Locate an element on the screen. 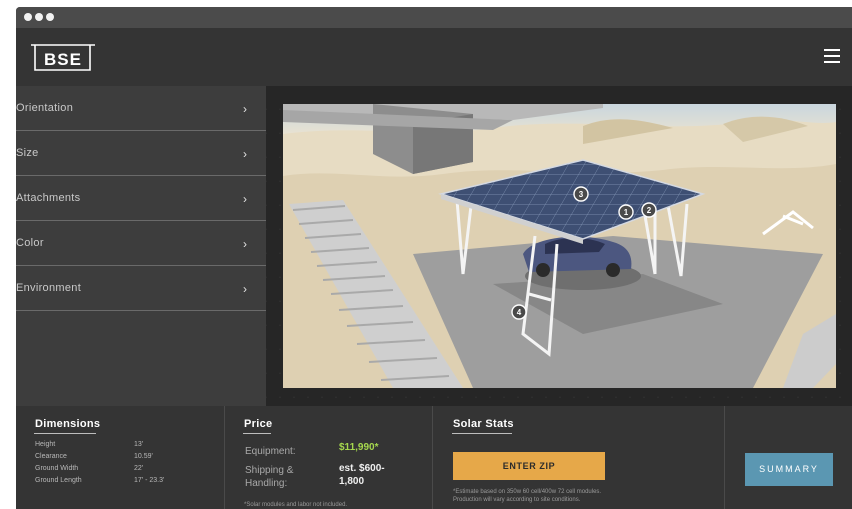 The image size is (852, 509). sidebar-item-attachments: Attachments › is located at coordinates (141, 198).